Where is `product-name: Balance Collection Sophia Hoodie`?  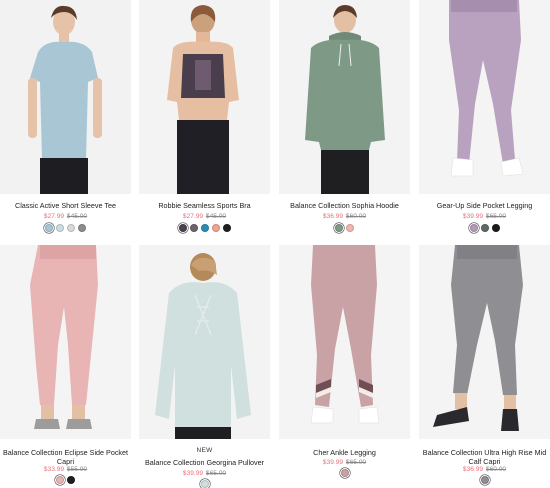 product-name: Balance Collection Sophia Hoodie is located at coordinates (344, 205).